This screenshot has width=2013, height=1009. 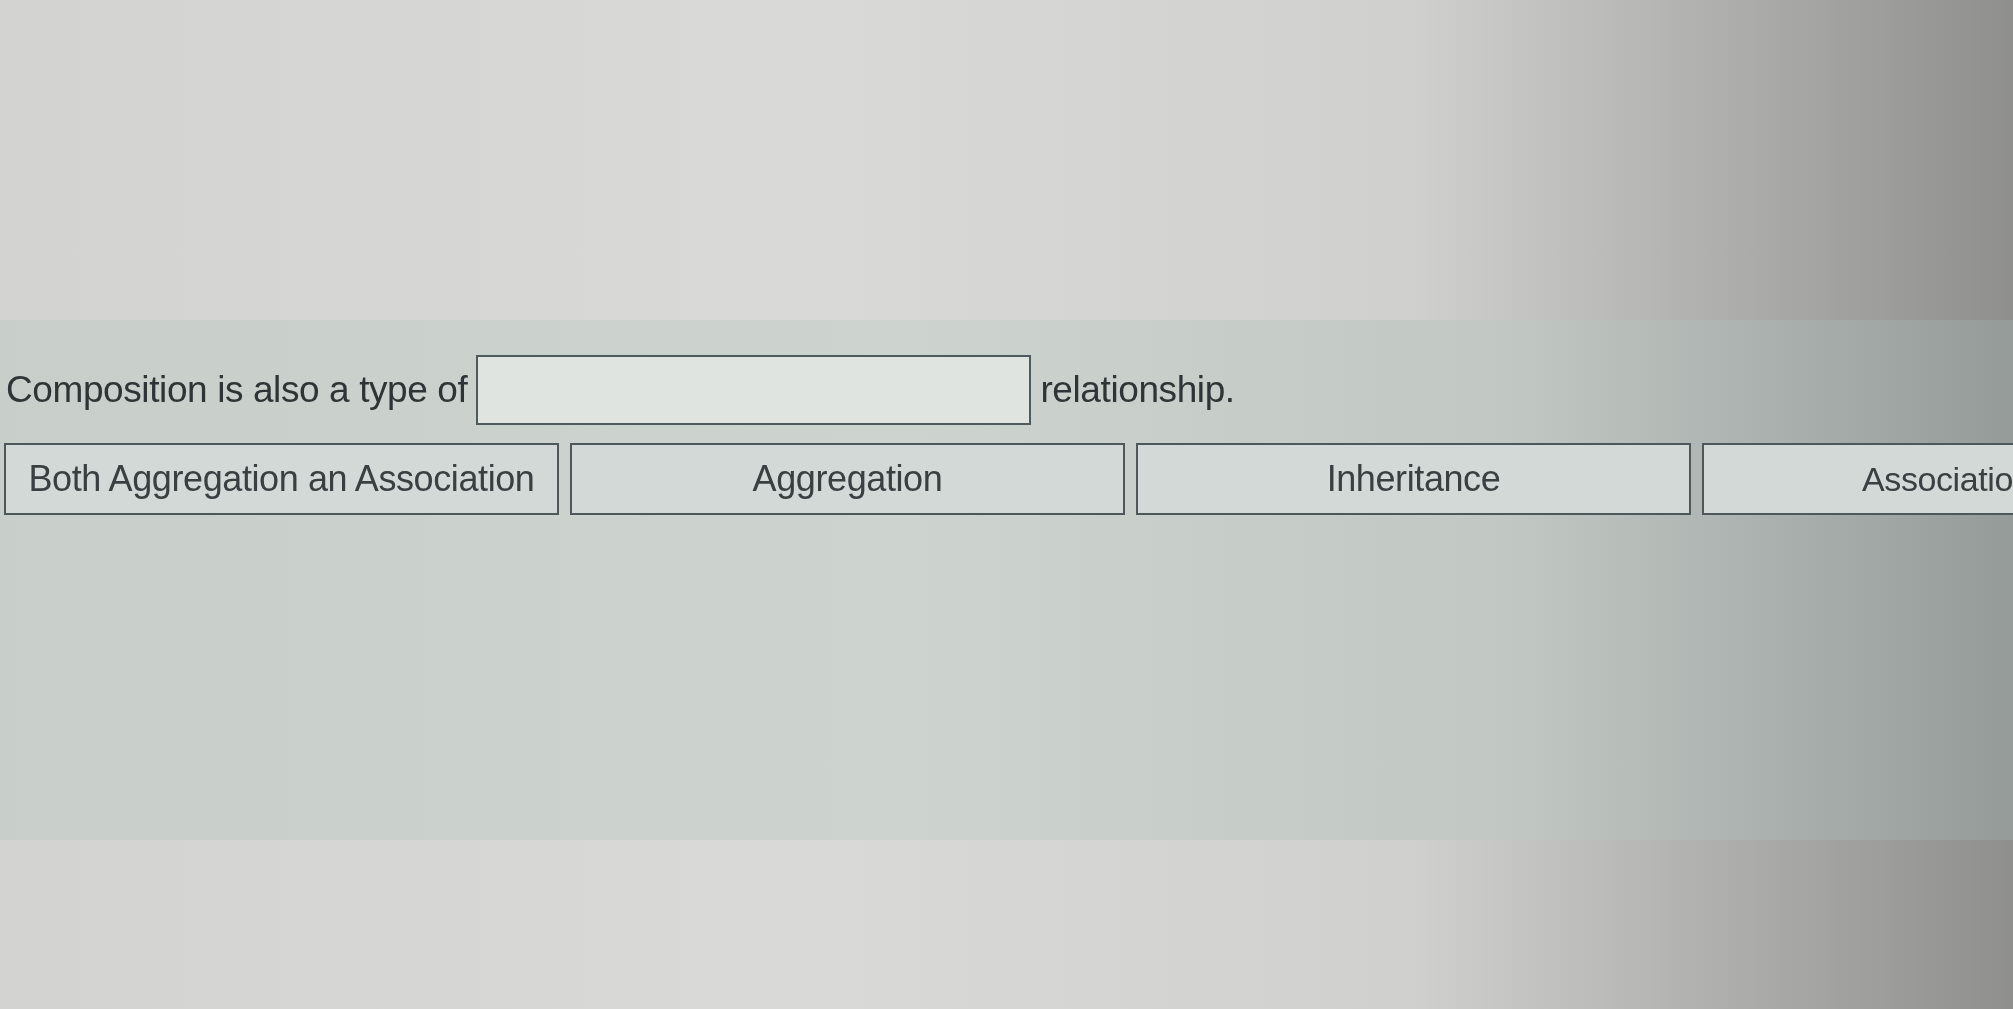 What do you see at coordinates (281, 479) in the screenshot?
I see `answer-option: Both Aggregation an Association` at bounding box center [281, 479].